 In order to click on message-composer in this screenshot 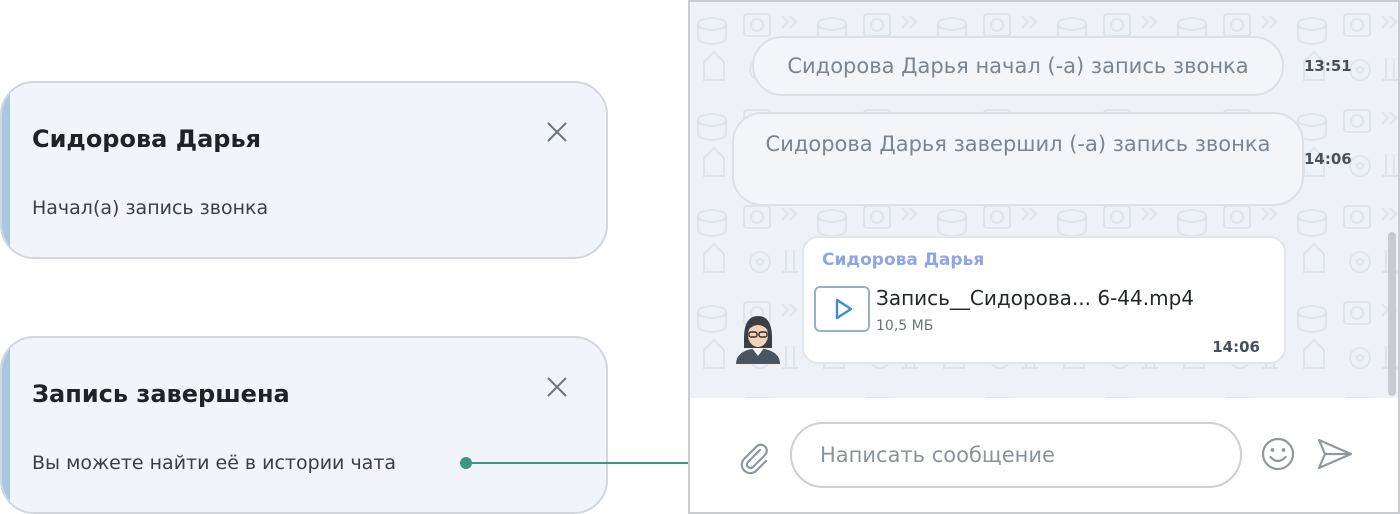, I will do `click(1044, 455)`.